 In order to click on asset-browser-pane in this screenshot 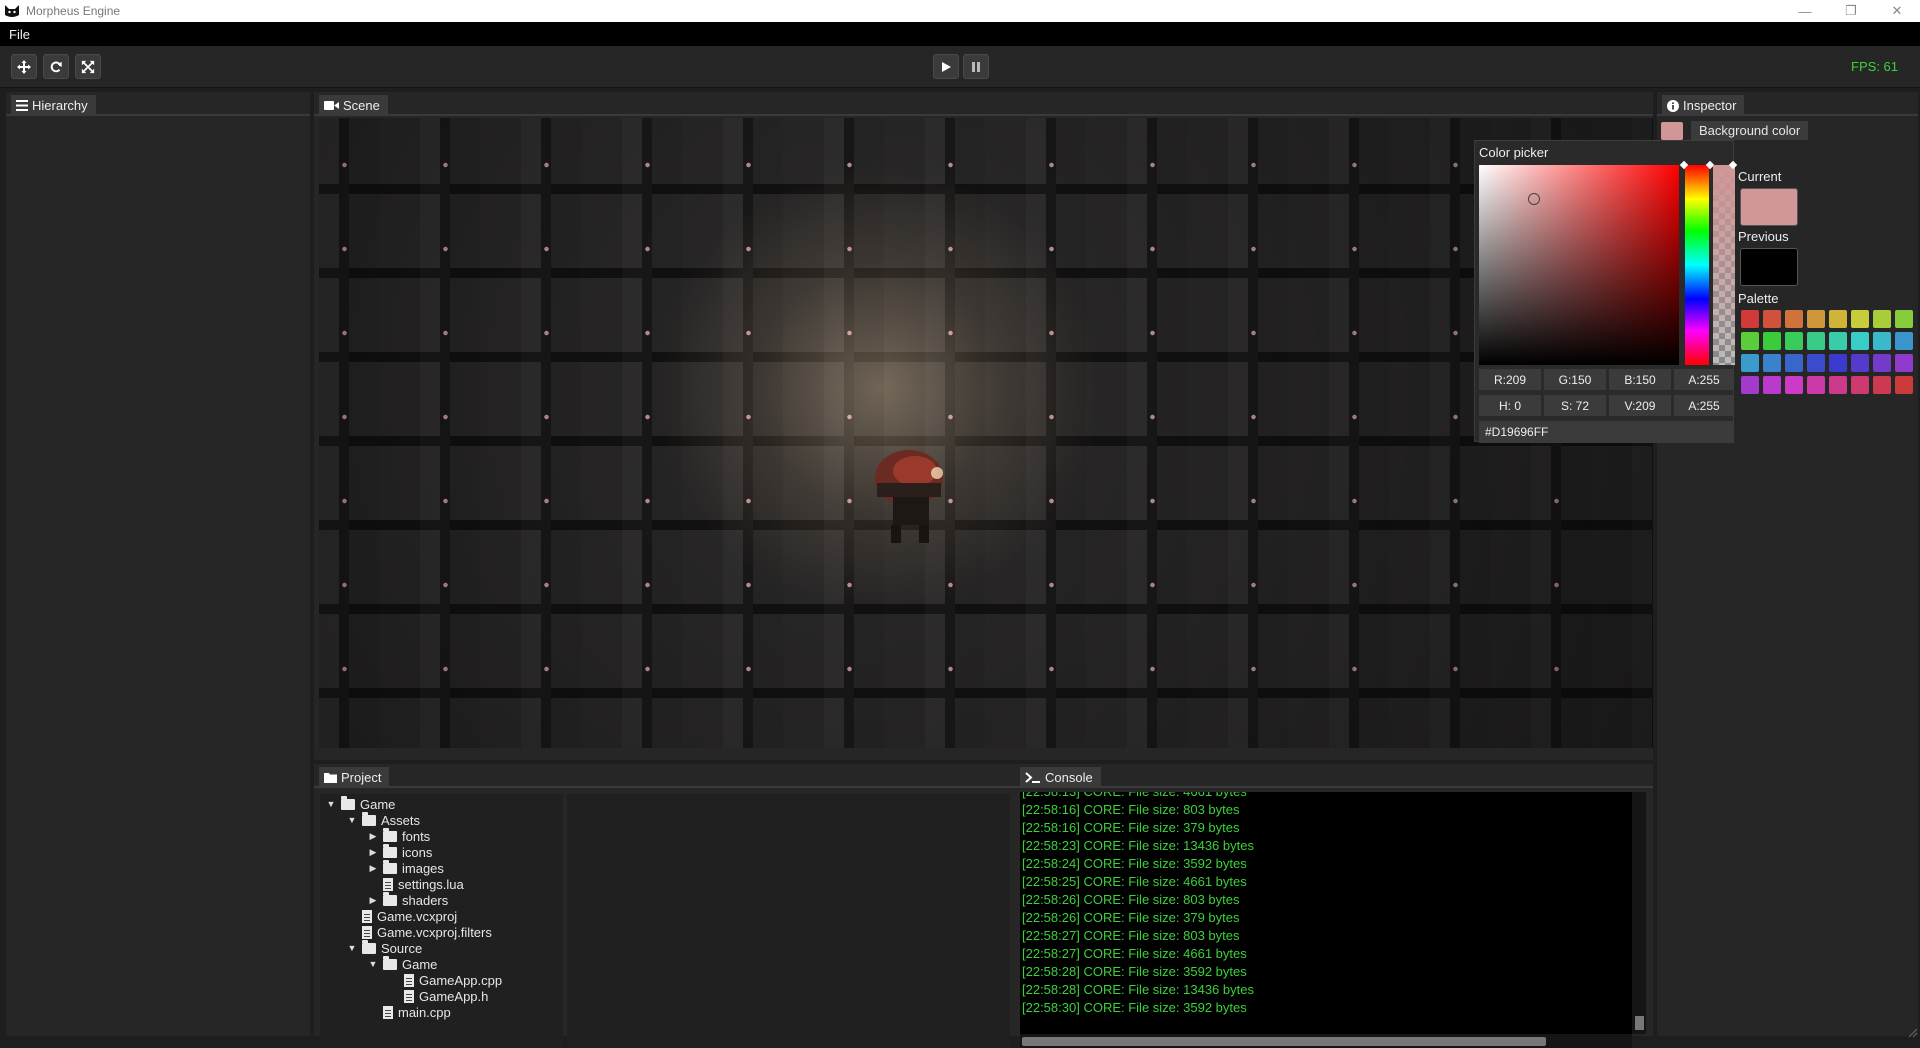, I will do `click(788, 921)`.